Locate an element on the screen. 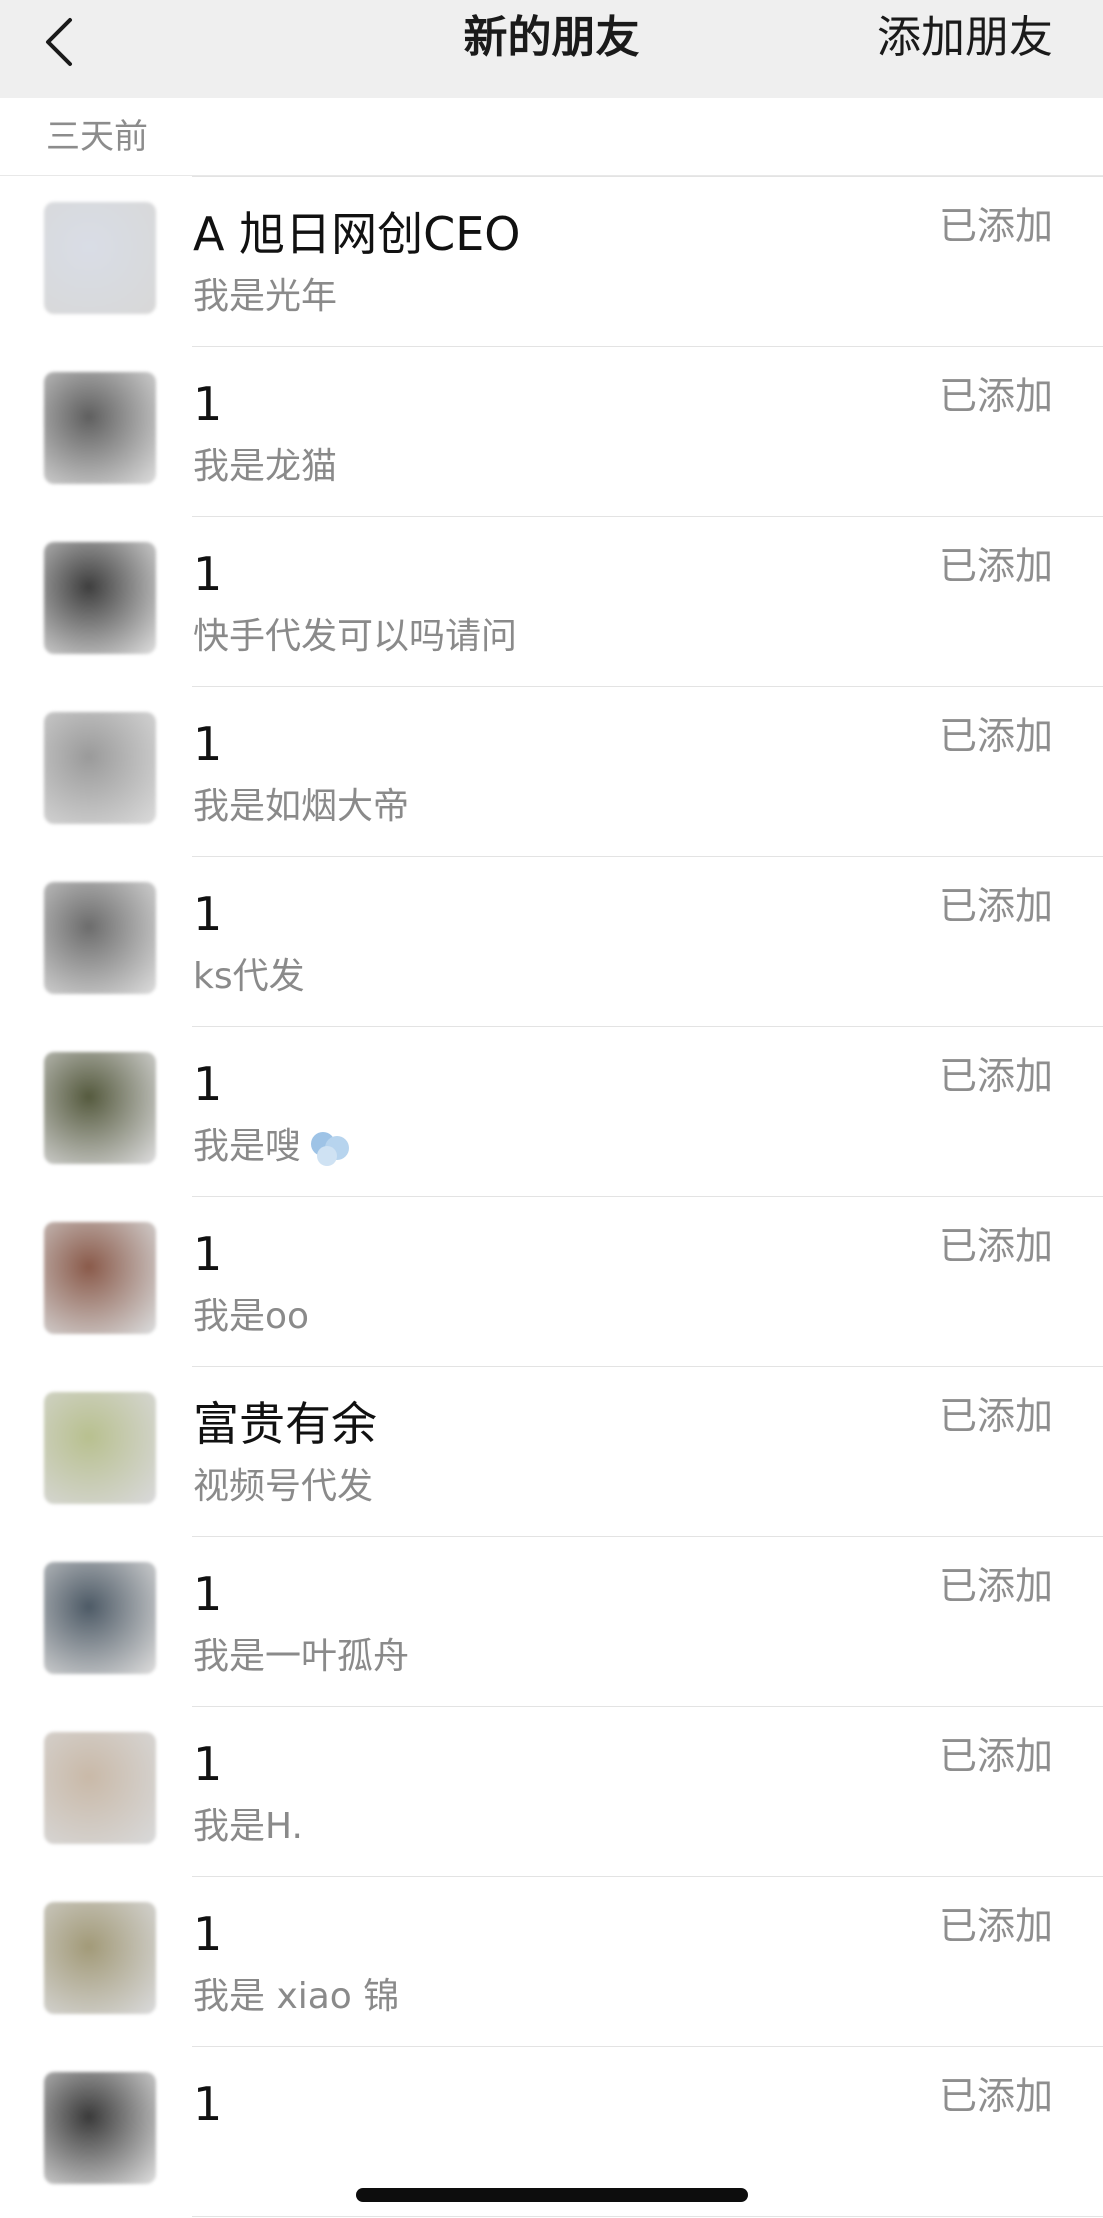 This screenshot has width=1103, height=2218. section-header: 三天前 is located at coordinates (551, 137).